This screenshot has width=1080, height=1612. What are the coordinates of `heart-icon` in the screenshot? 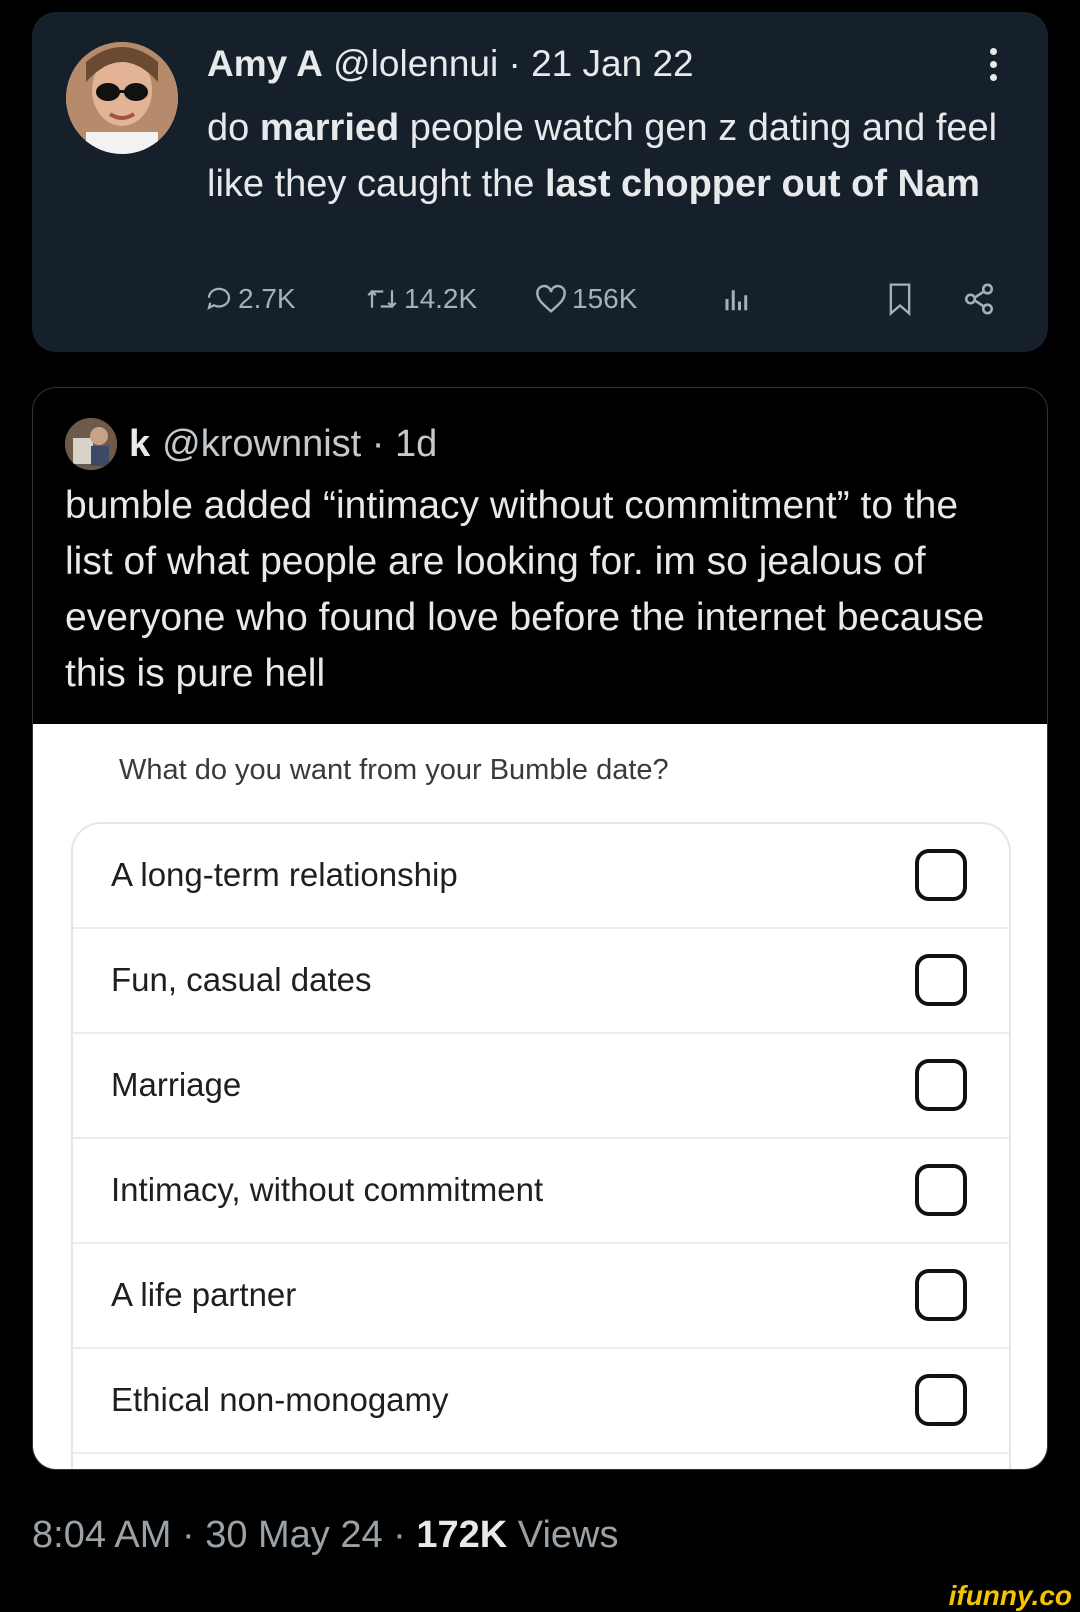 It's located at (551, 298).